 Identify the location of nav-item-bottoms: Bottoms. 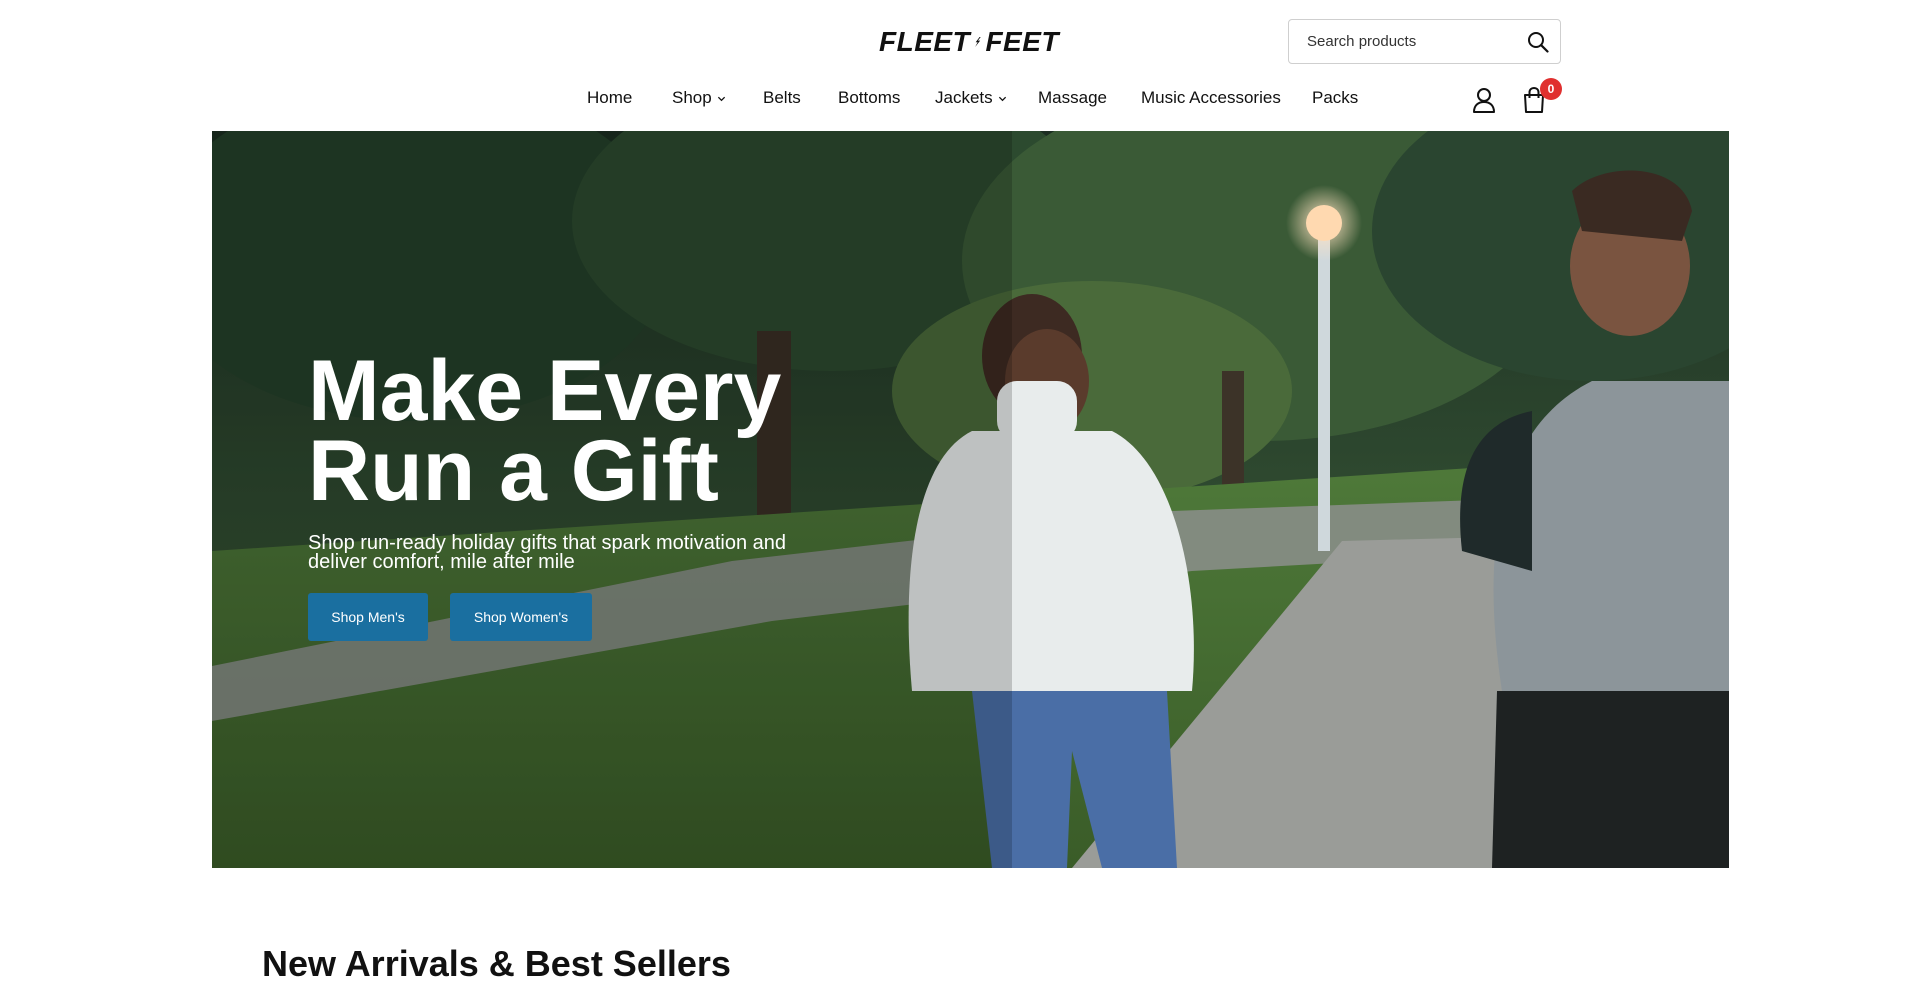
(869, 98).